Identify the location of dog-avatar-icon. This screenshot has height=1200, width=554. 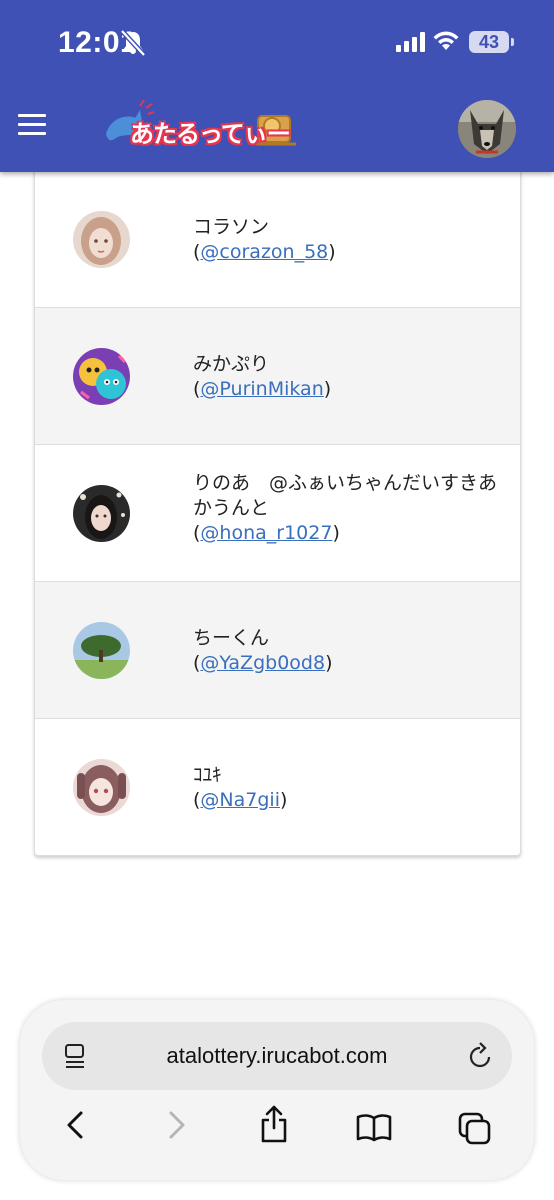
(487, 129).